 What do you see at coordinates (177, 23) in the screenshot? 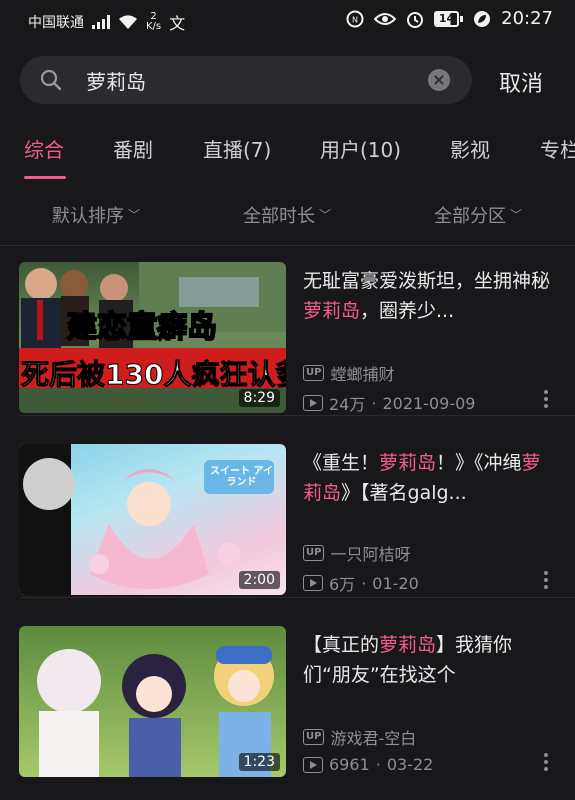
I see `translate-icon: 文` at bounding box center [177, 23].